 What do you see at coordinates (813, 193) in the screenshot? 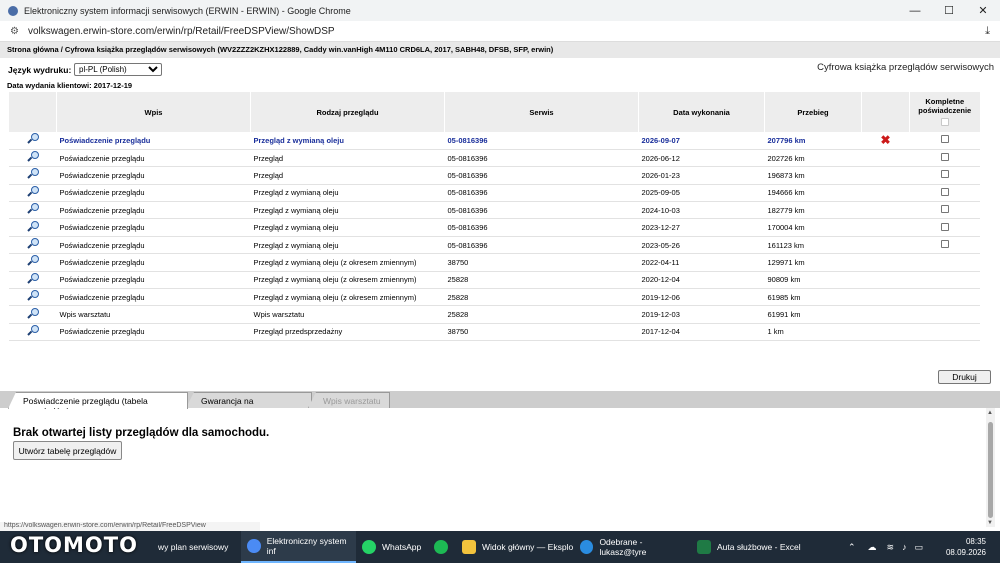
I see `cell-przebieg: 194666 km` at bounding box center [813, 193].